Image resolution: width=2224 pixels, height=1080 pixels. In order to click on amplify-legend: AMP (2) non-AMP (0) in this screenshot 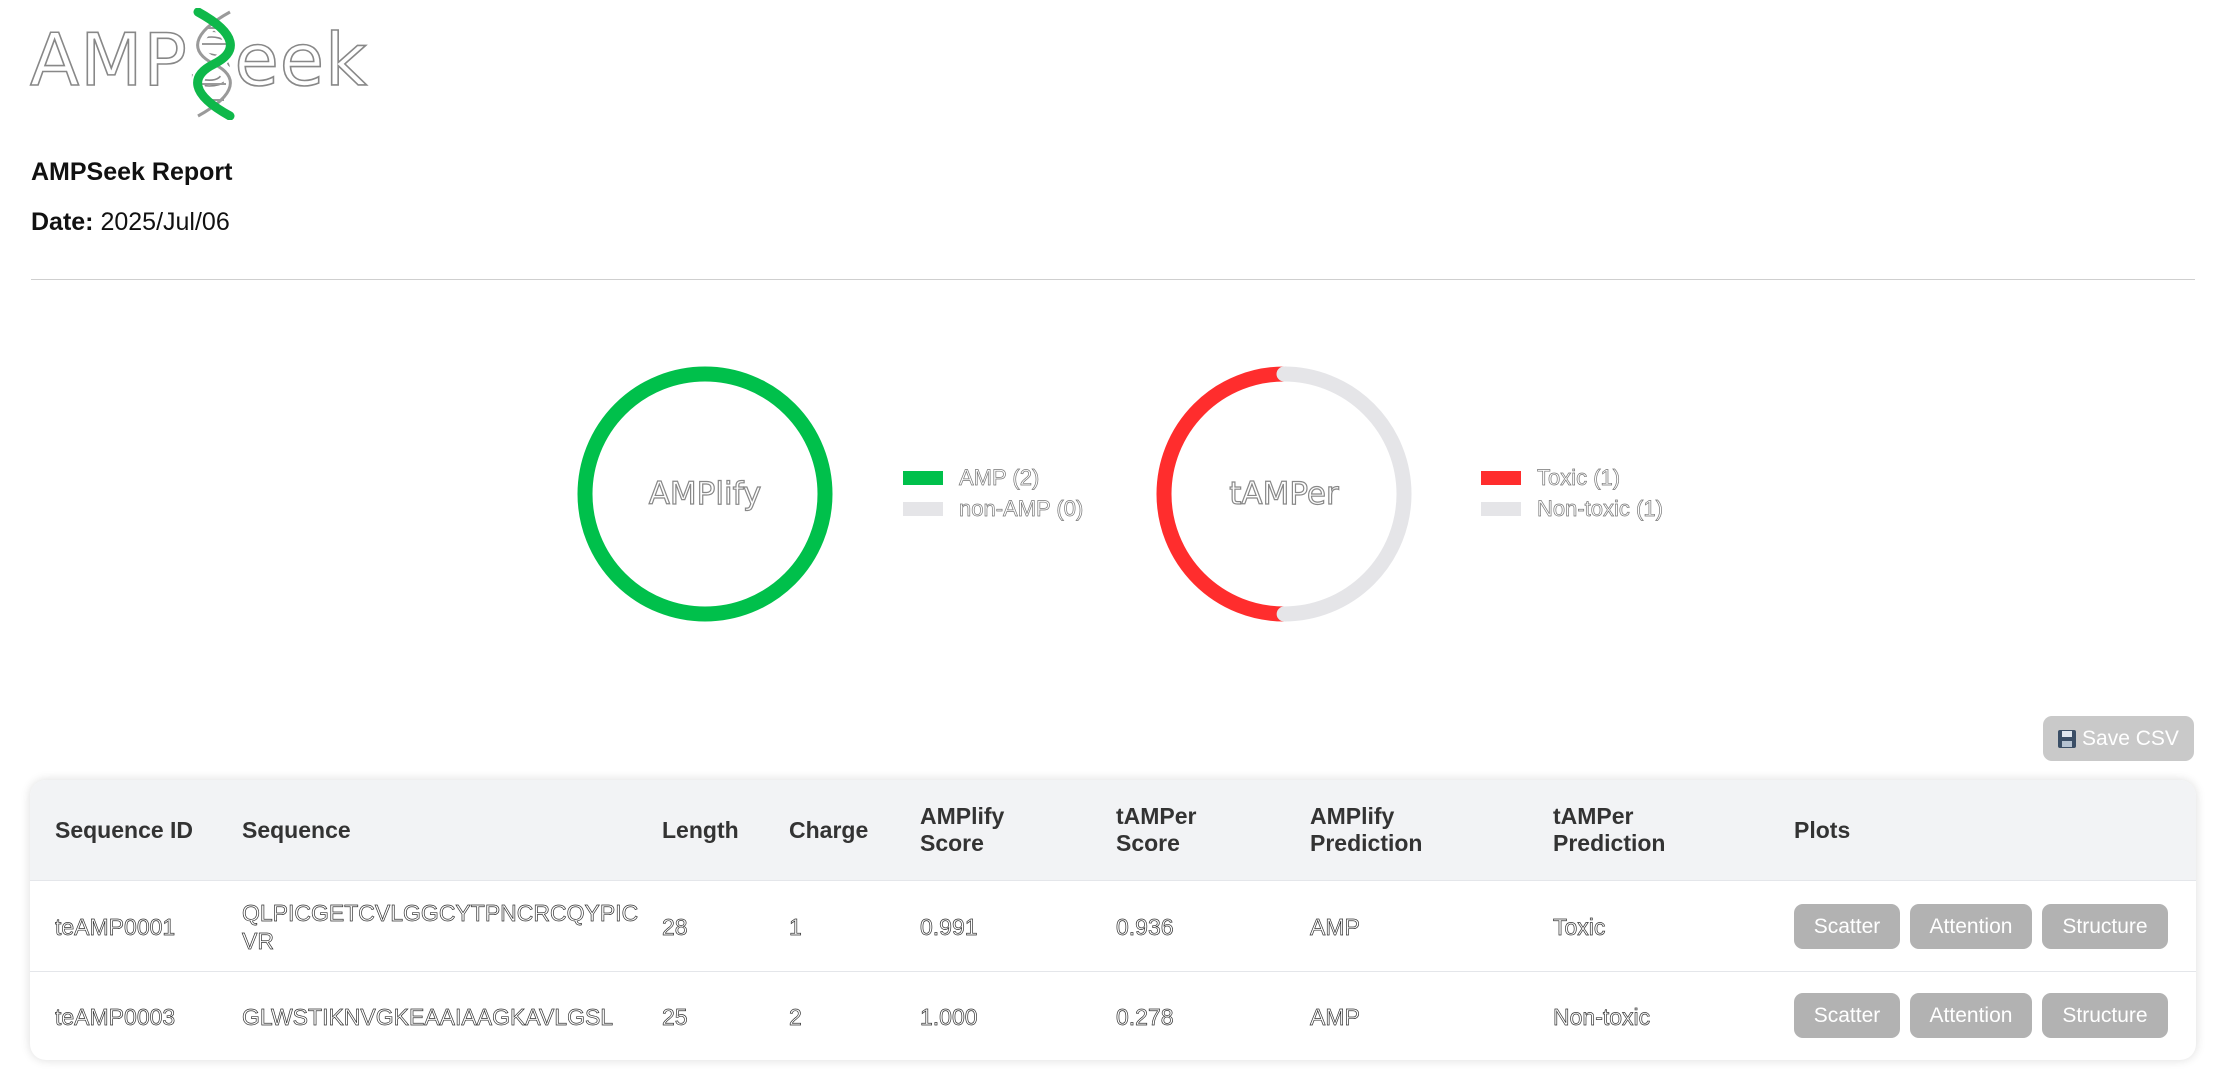, I will do `click(993, 493)`.